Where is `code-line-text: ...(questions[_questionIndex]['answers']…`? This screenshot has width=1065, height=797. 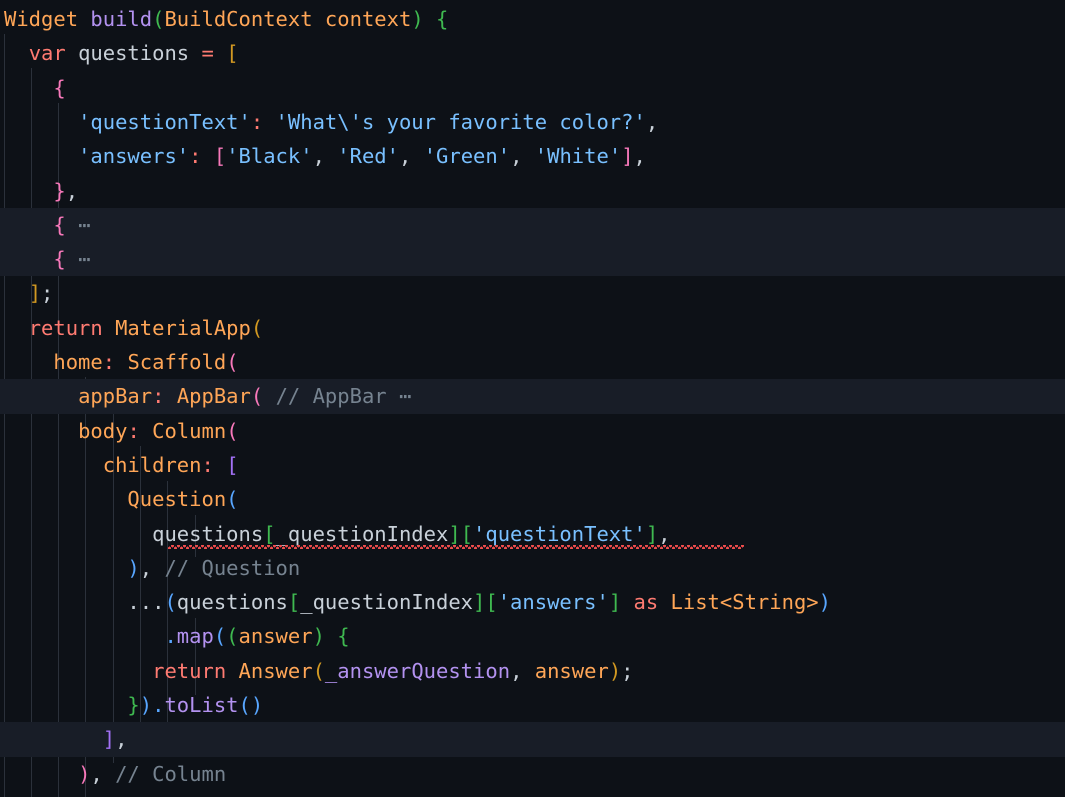 code-line-text: ...(questions[_questionIndex]['answers']… is located at coordinates (415, 602).